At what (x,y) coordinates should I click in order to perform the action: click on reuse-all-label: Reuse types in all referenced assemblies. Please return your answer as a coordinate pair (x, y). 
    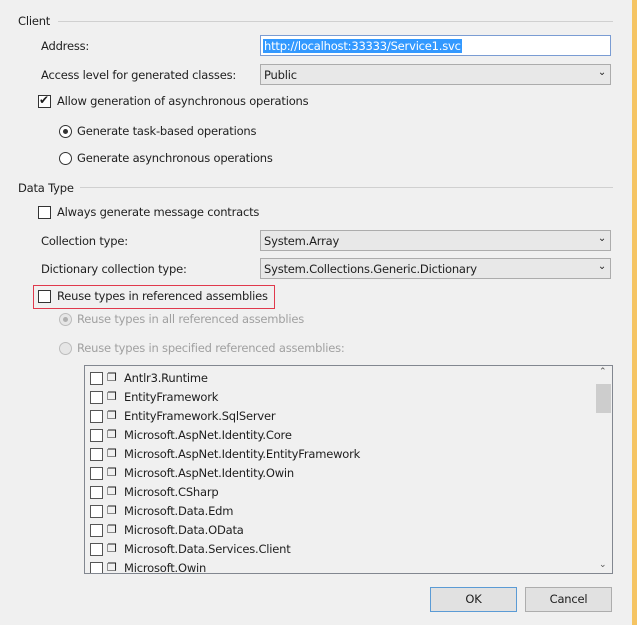
    Looking at the image, I should click on (191, 319).